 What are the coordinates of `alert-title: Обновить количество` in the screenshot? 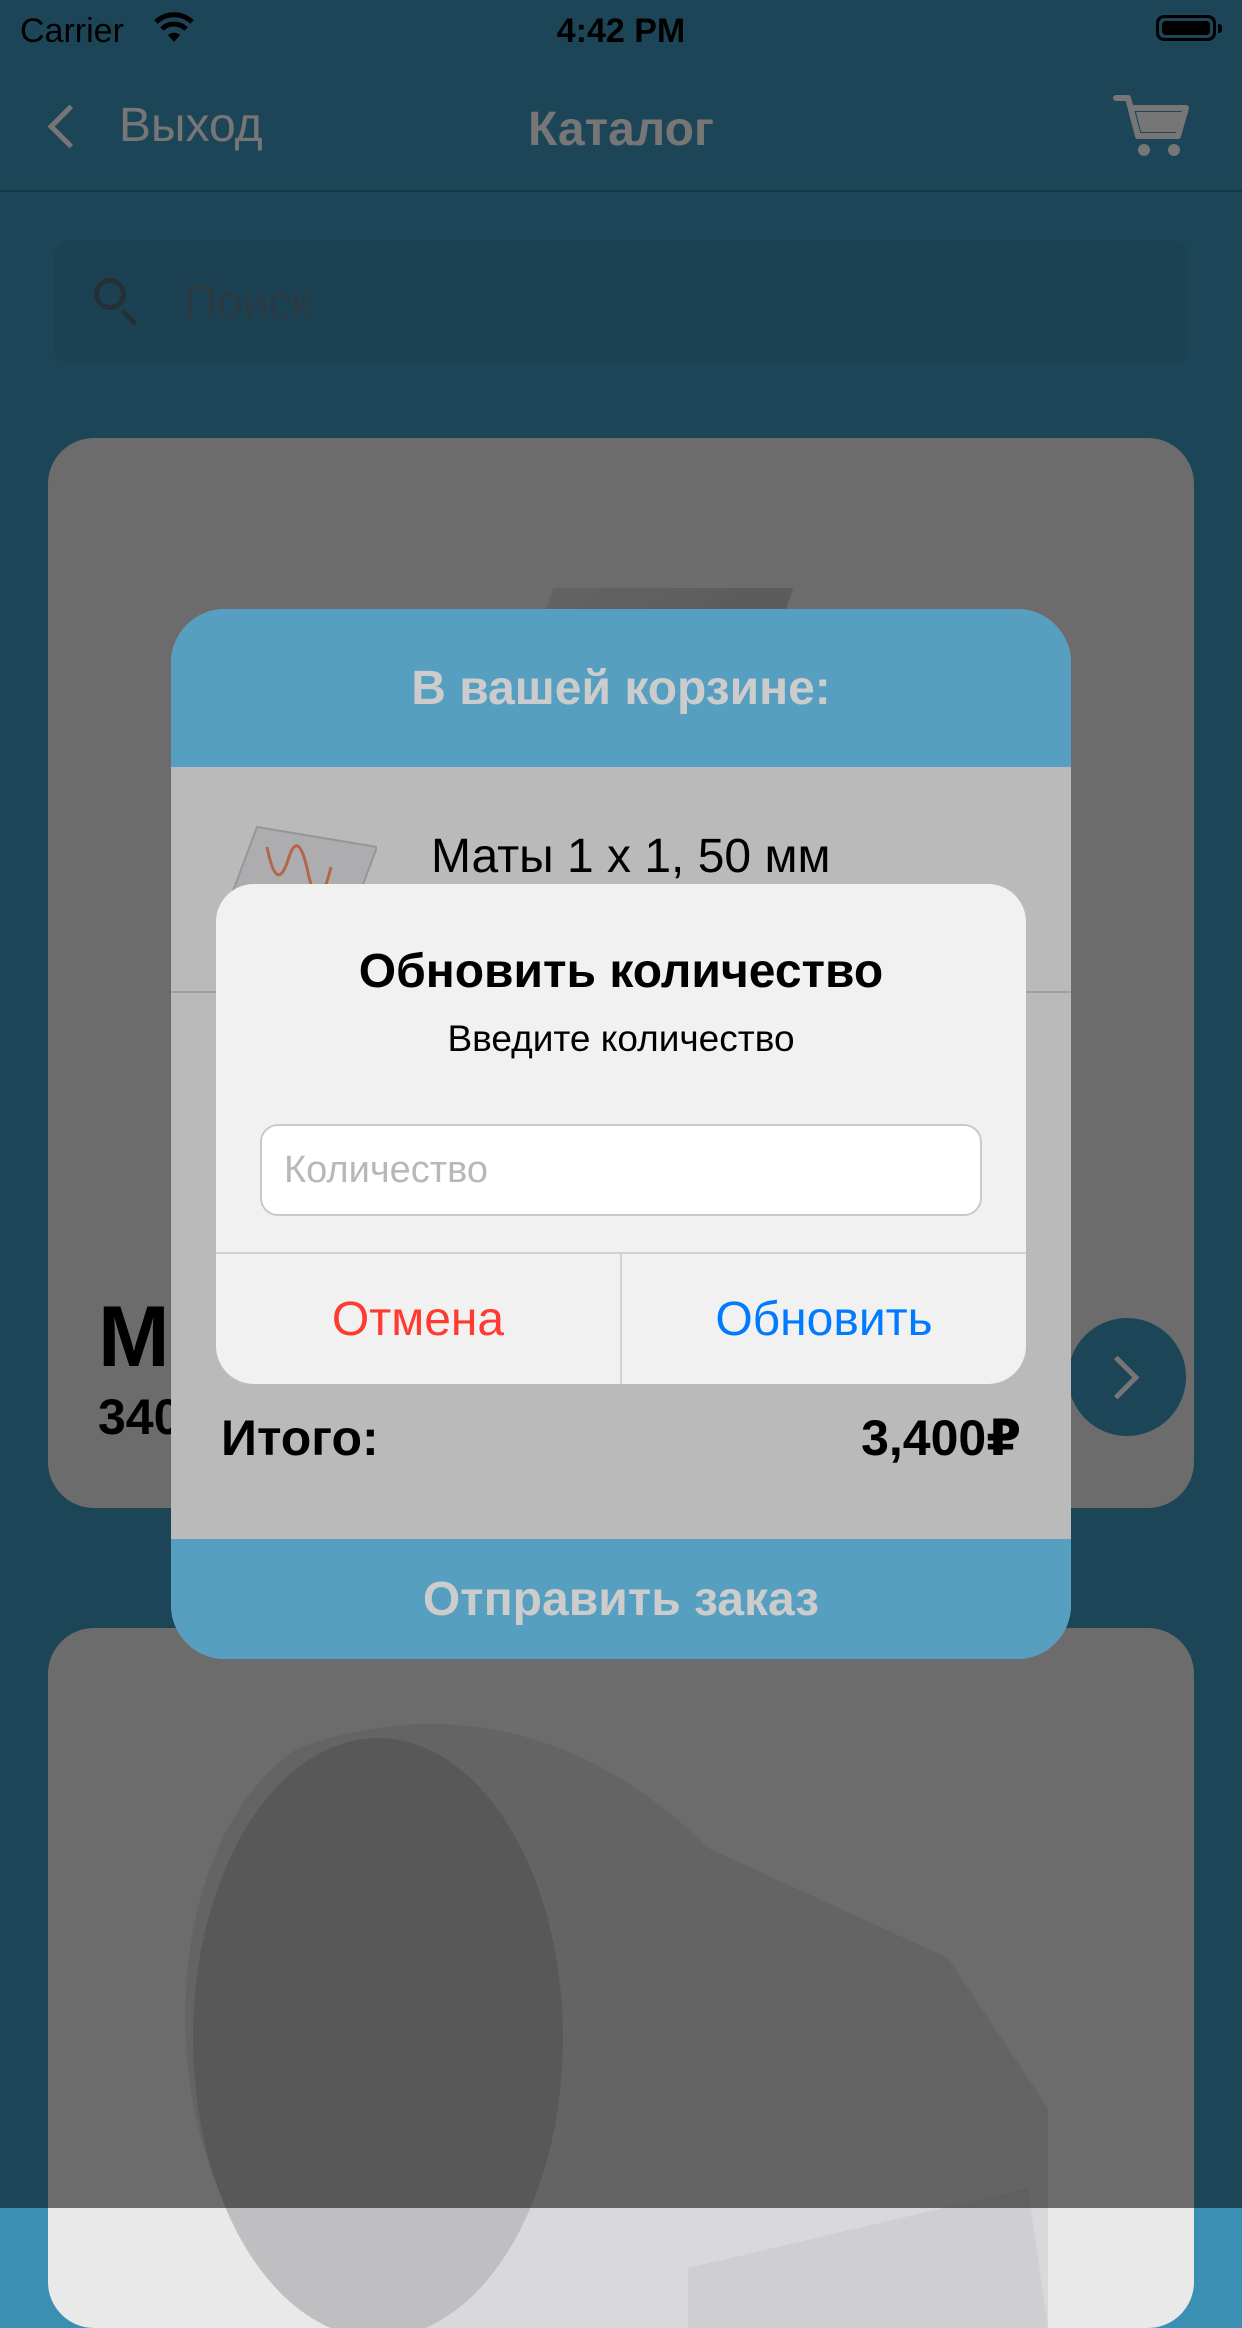 It's located at (621, 971).